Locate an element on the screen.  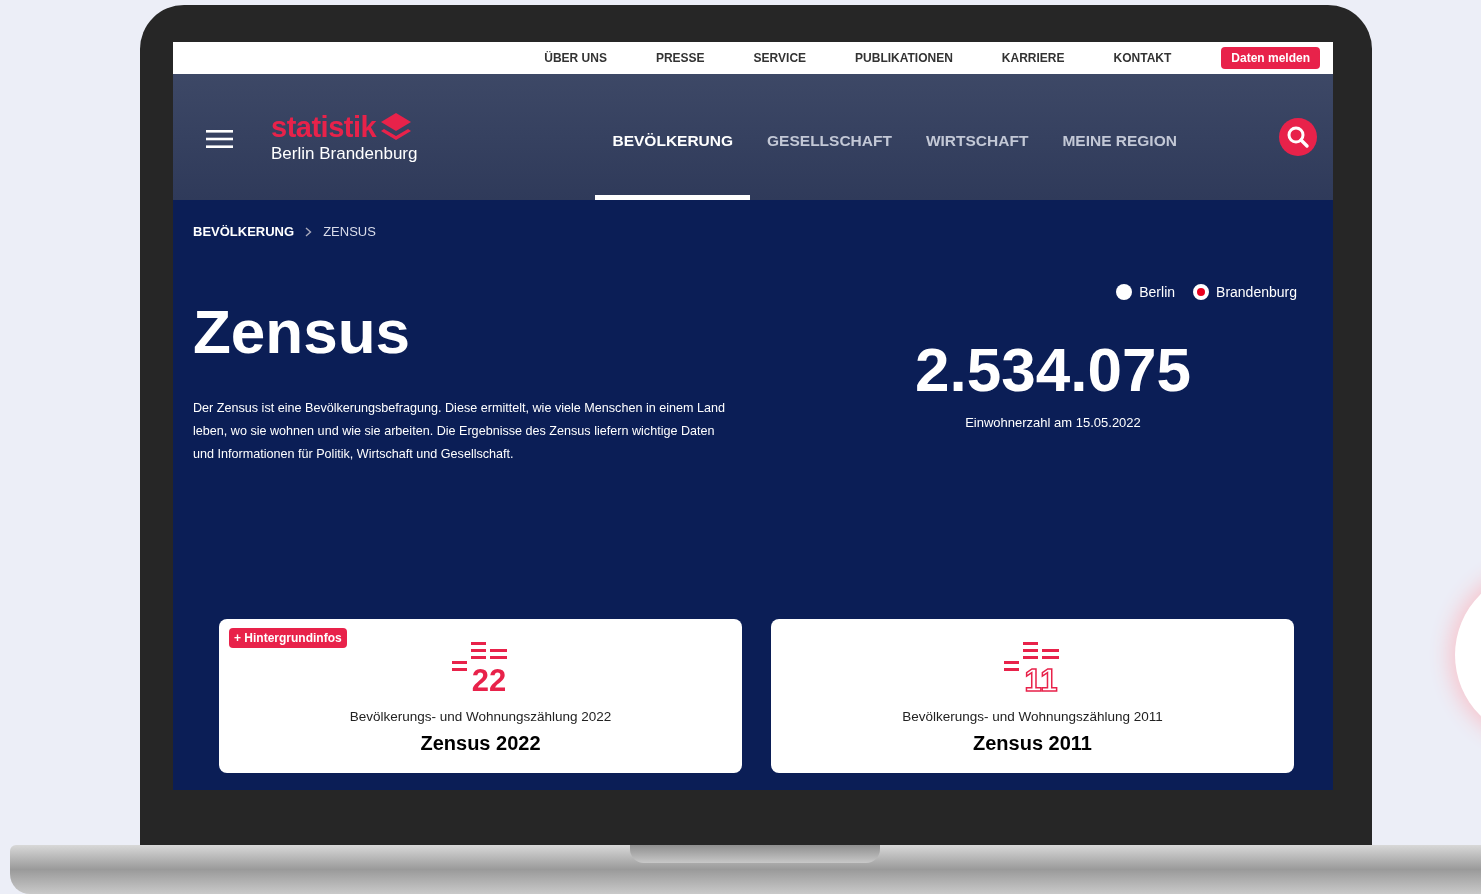
top-link: KARRIERE is located at coordinates (1033, 58).